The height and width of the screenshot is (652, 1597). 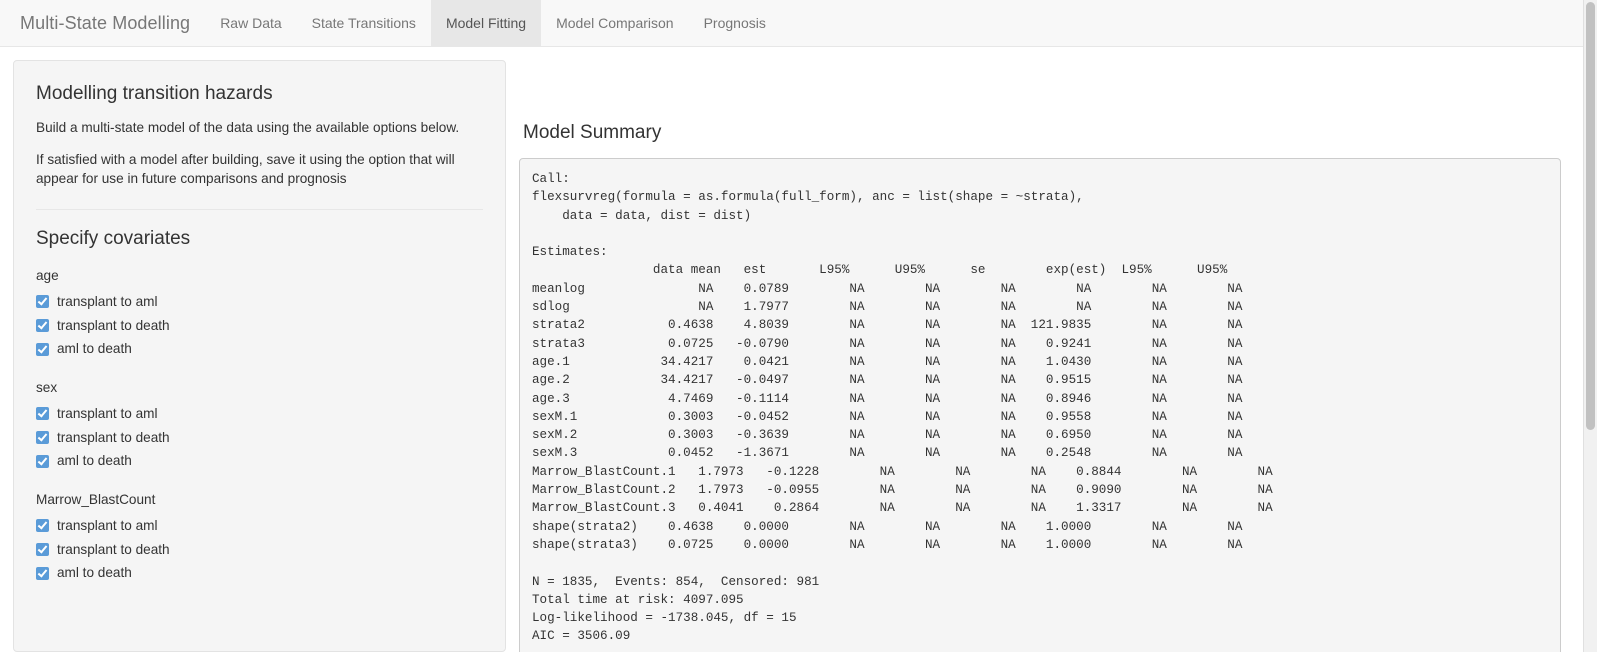 What do you see at coordinates (259, 573) in the screenshot?
I see `checkbox-marrow-aml-to-death: aml to death` at bounding box center [259, 573].